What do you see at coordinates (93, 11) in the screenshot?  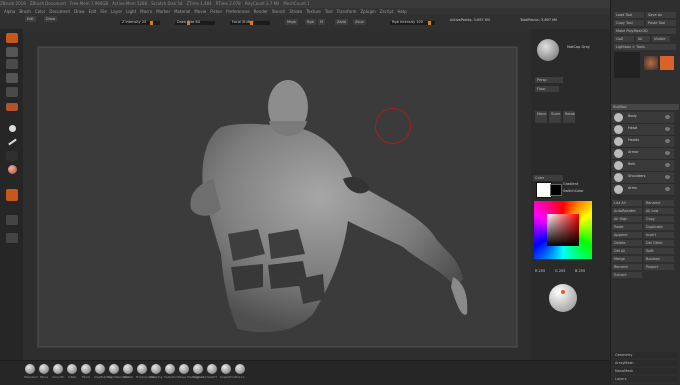 I see `menu-item-edit: Edit` at bounding box center [93, 11].